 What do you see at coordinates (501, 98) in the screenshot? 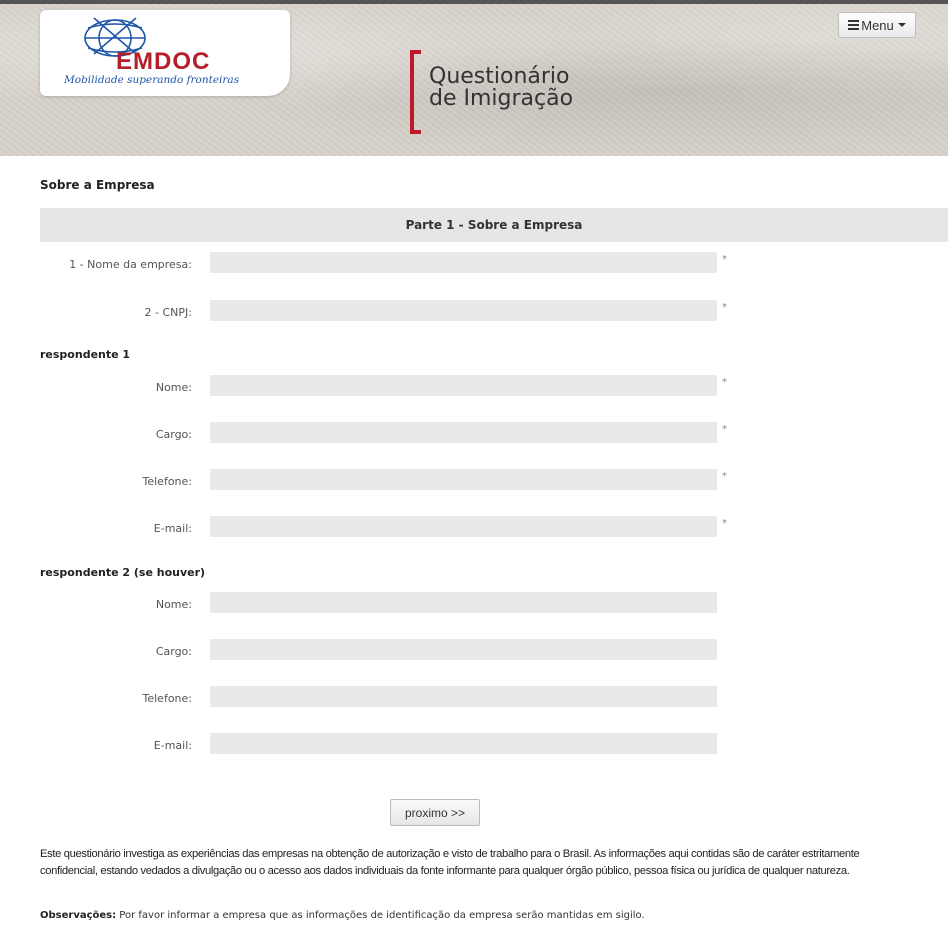
I see `page-title-line2: de Imigração` at bounding box center [501, 98].